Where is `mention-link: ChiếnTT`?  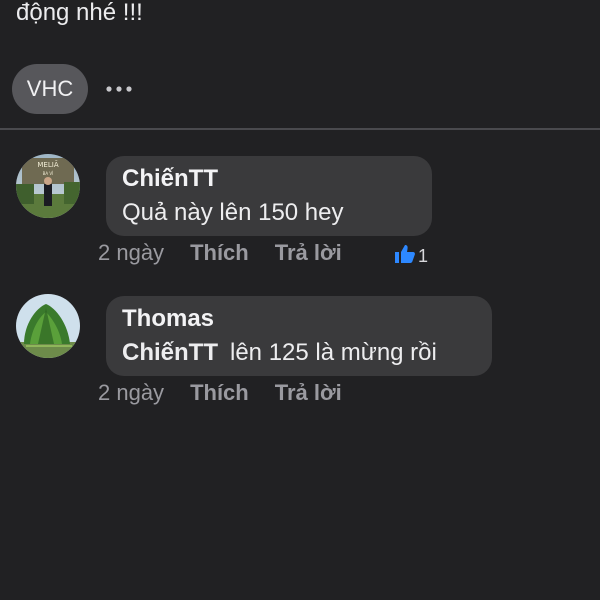 mention-link: ChiếnTT is located at coordinates (170, 352).